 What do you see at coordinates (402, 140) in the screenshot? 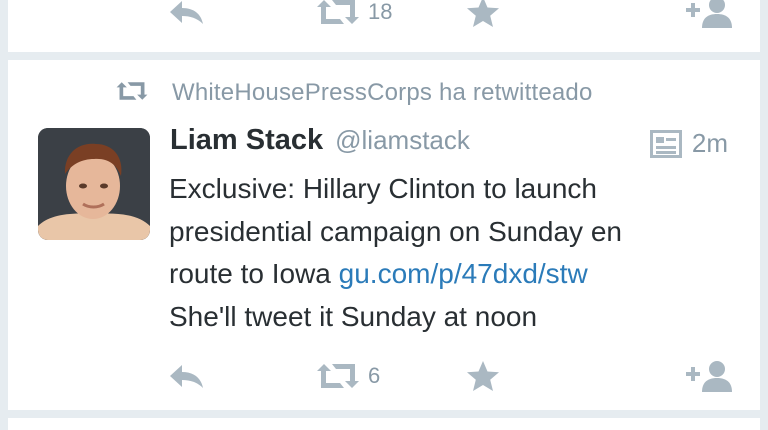
I see `author-handle: @liamstack` at bounding box center [402, 140].